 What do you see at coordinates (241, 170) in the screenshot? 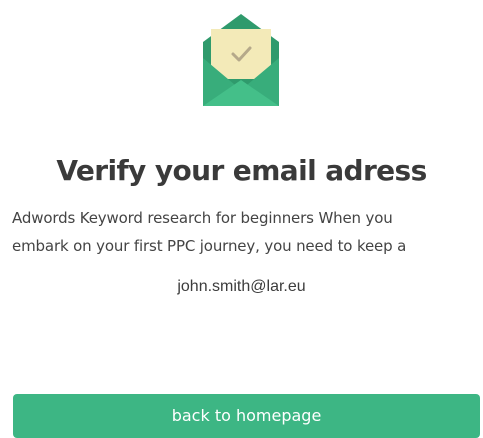
I see `page-title: Verify your email adress` at bounding box center [241, 170].